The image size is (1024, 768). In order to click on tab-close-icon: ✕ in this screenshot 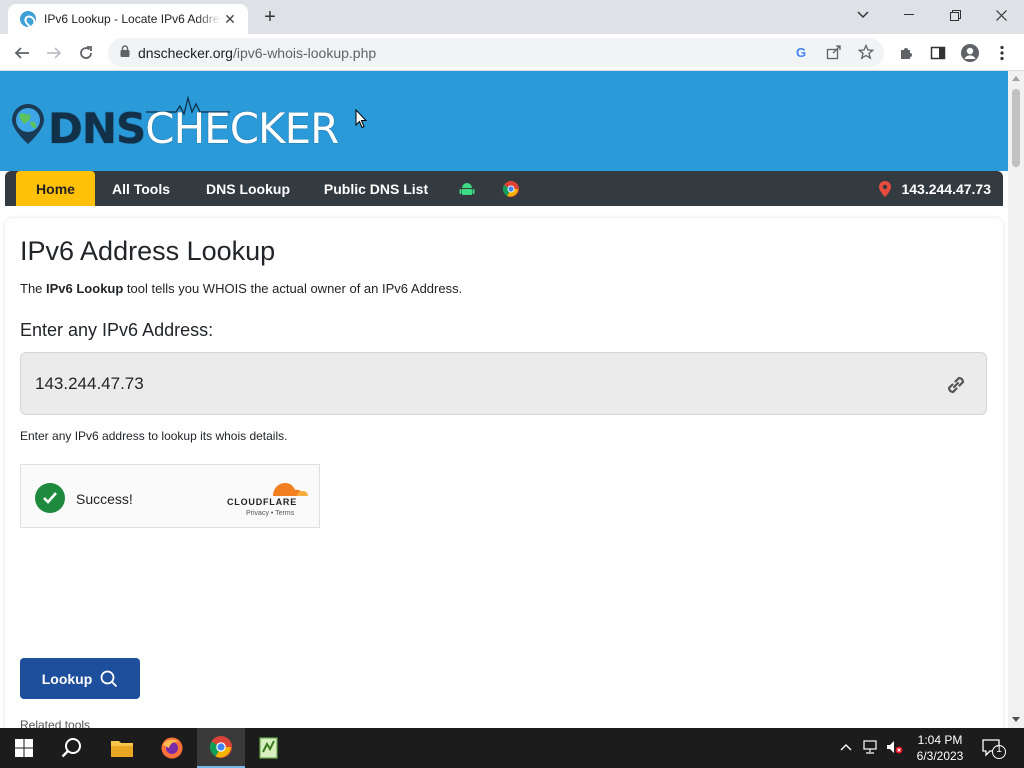, I will do `click(230, 19)`.